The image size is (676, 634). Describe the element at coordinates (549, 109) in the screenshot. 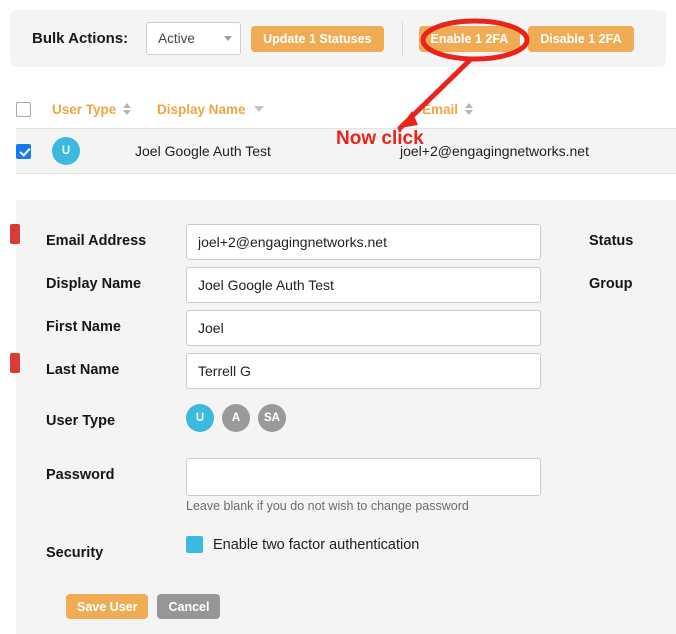

I see `column-header-email: Email` at that location.